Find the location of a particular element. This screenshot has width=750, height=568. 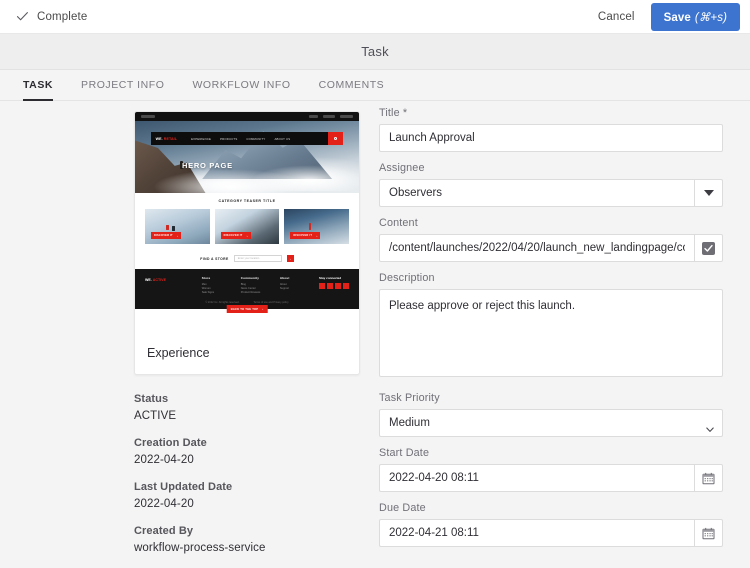

tab-comments: COMMENTS is located at coordinates (352, 89).